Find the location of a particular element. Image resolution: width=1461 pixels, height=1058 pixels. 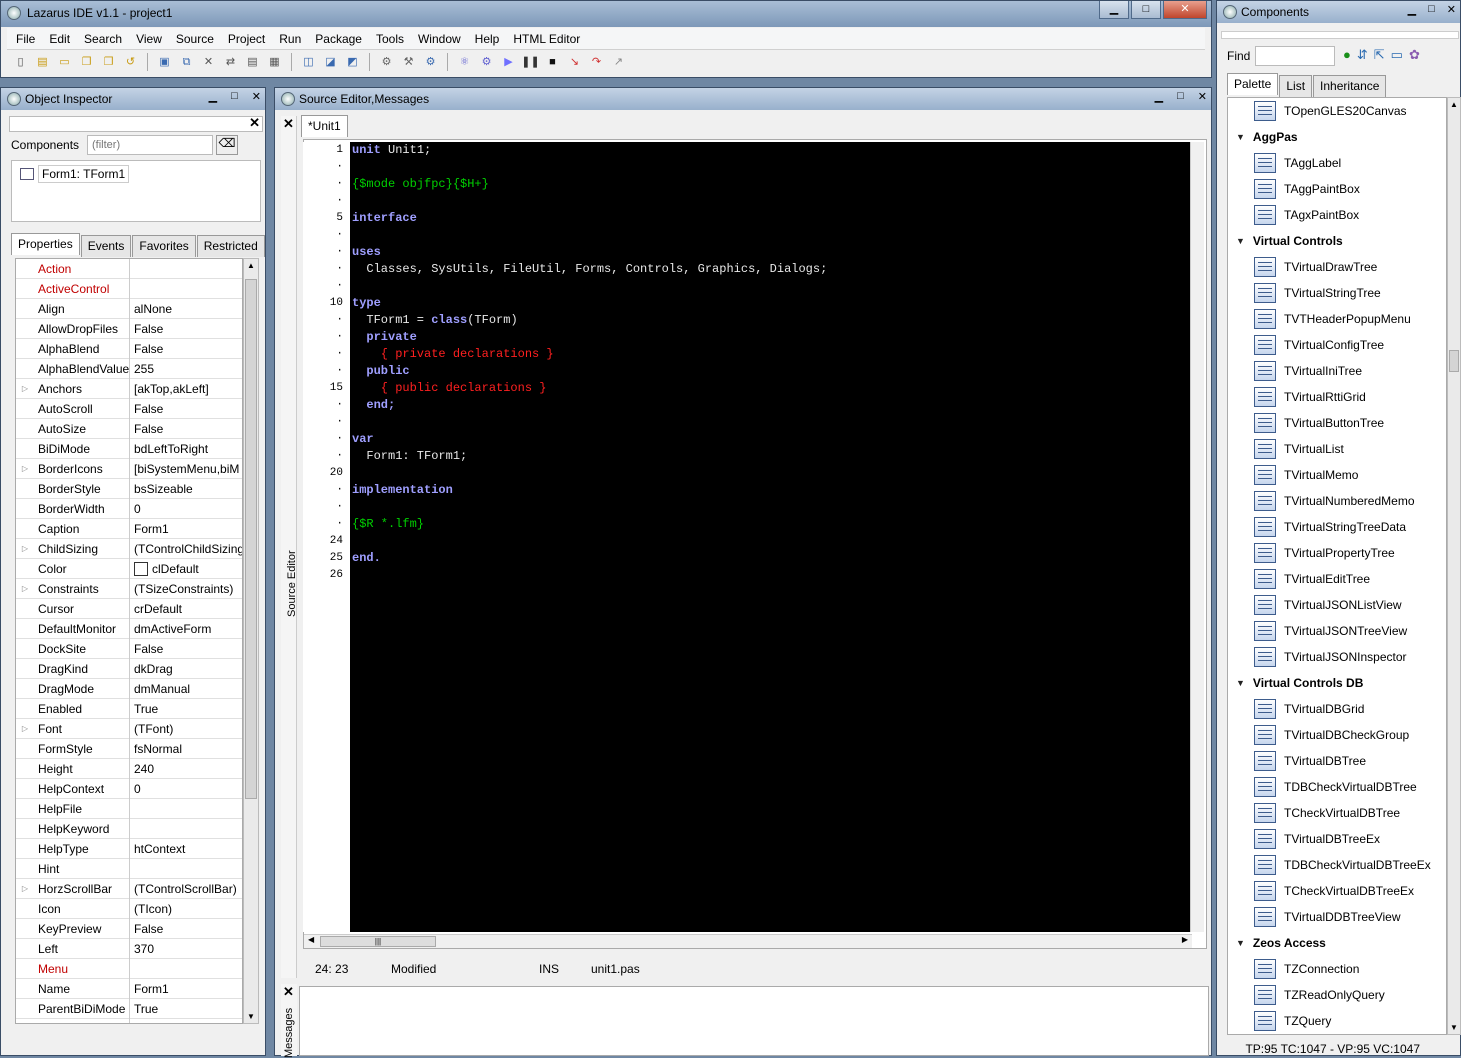

palette-component: TAggLabel is located at coordinates (1337, 163).